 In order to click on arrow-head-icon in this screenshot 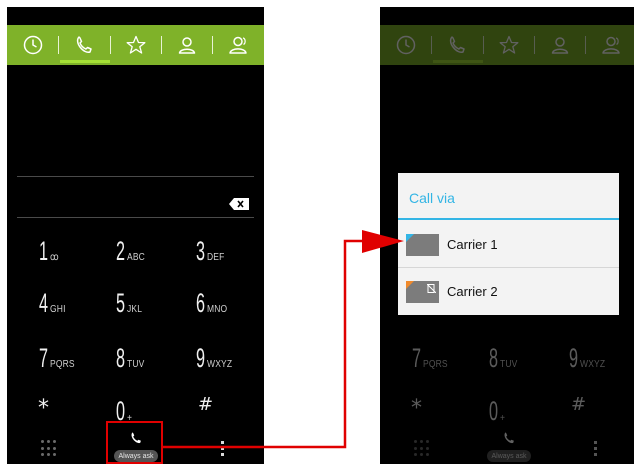, I will do `click(383, 241)`.